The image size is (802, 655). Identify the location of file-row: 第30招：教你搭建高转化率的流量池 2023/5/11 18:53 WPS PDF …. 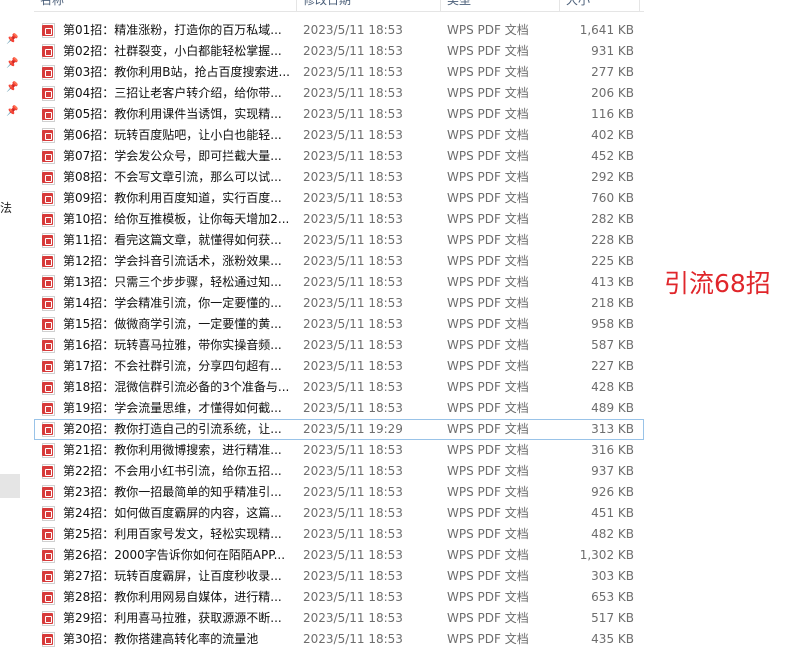
(339, 639).